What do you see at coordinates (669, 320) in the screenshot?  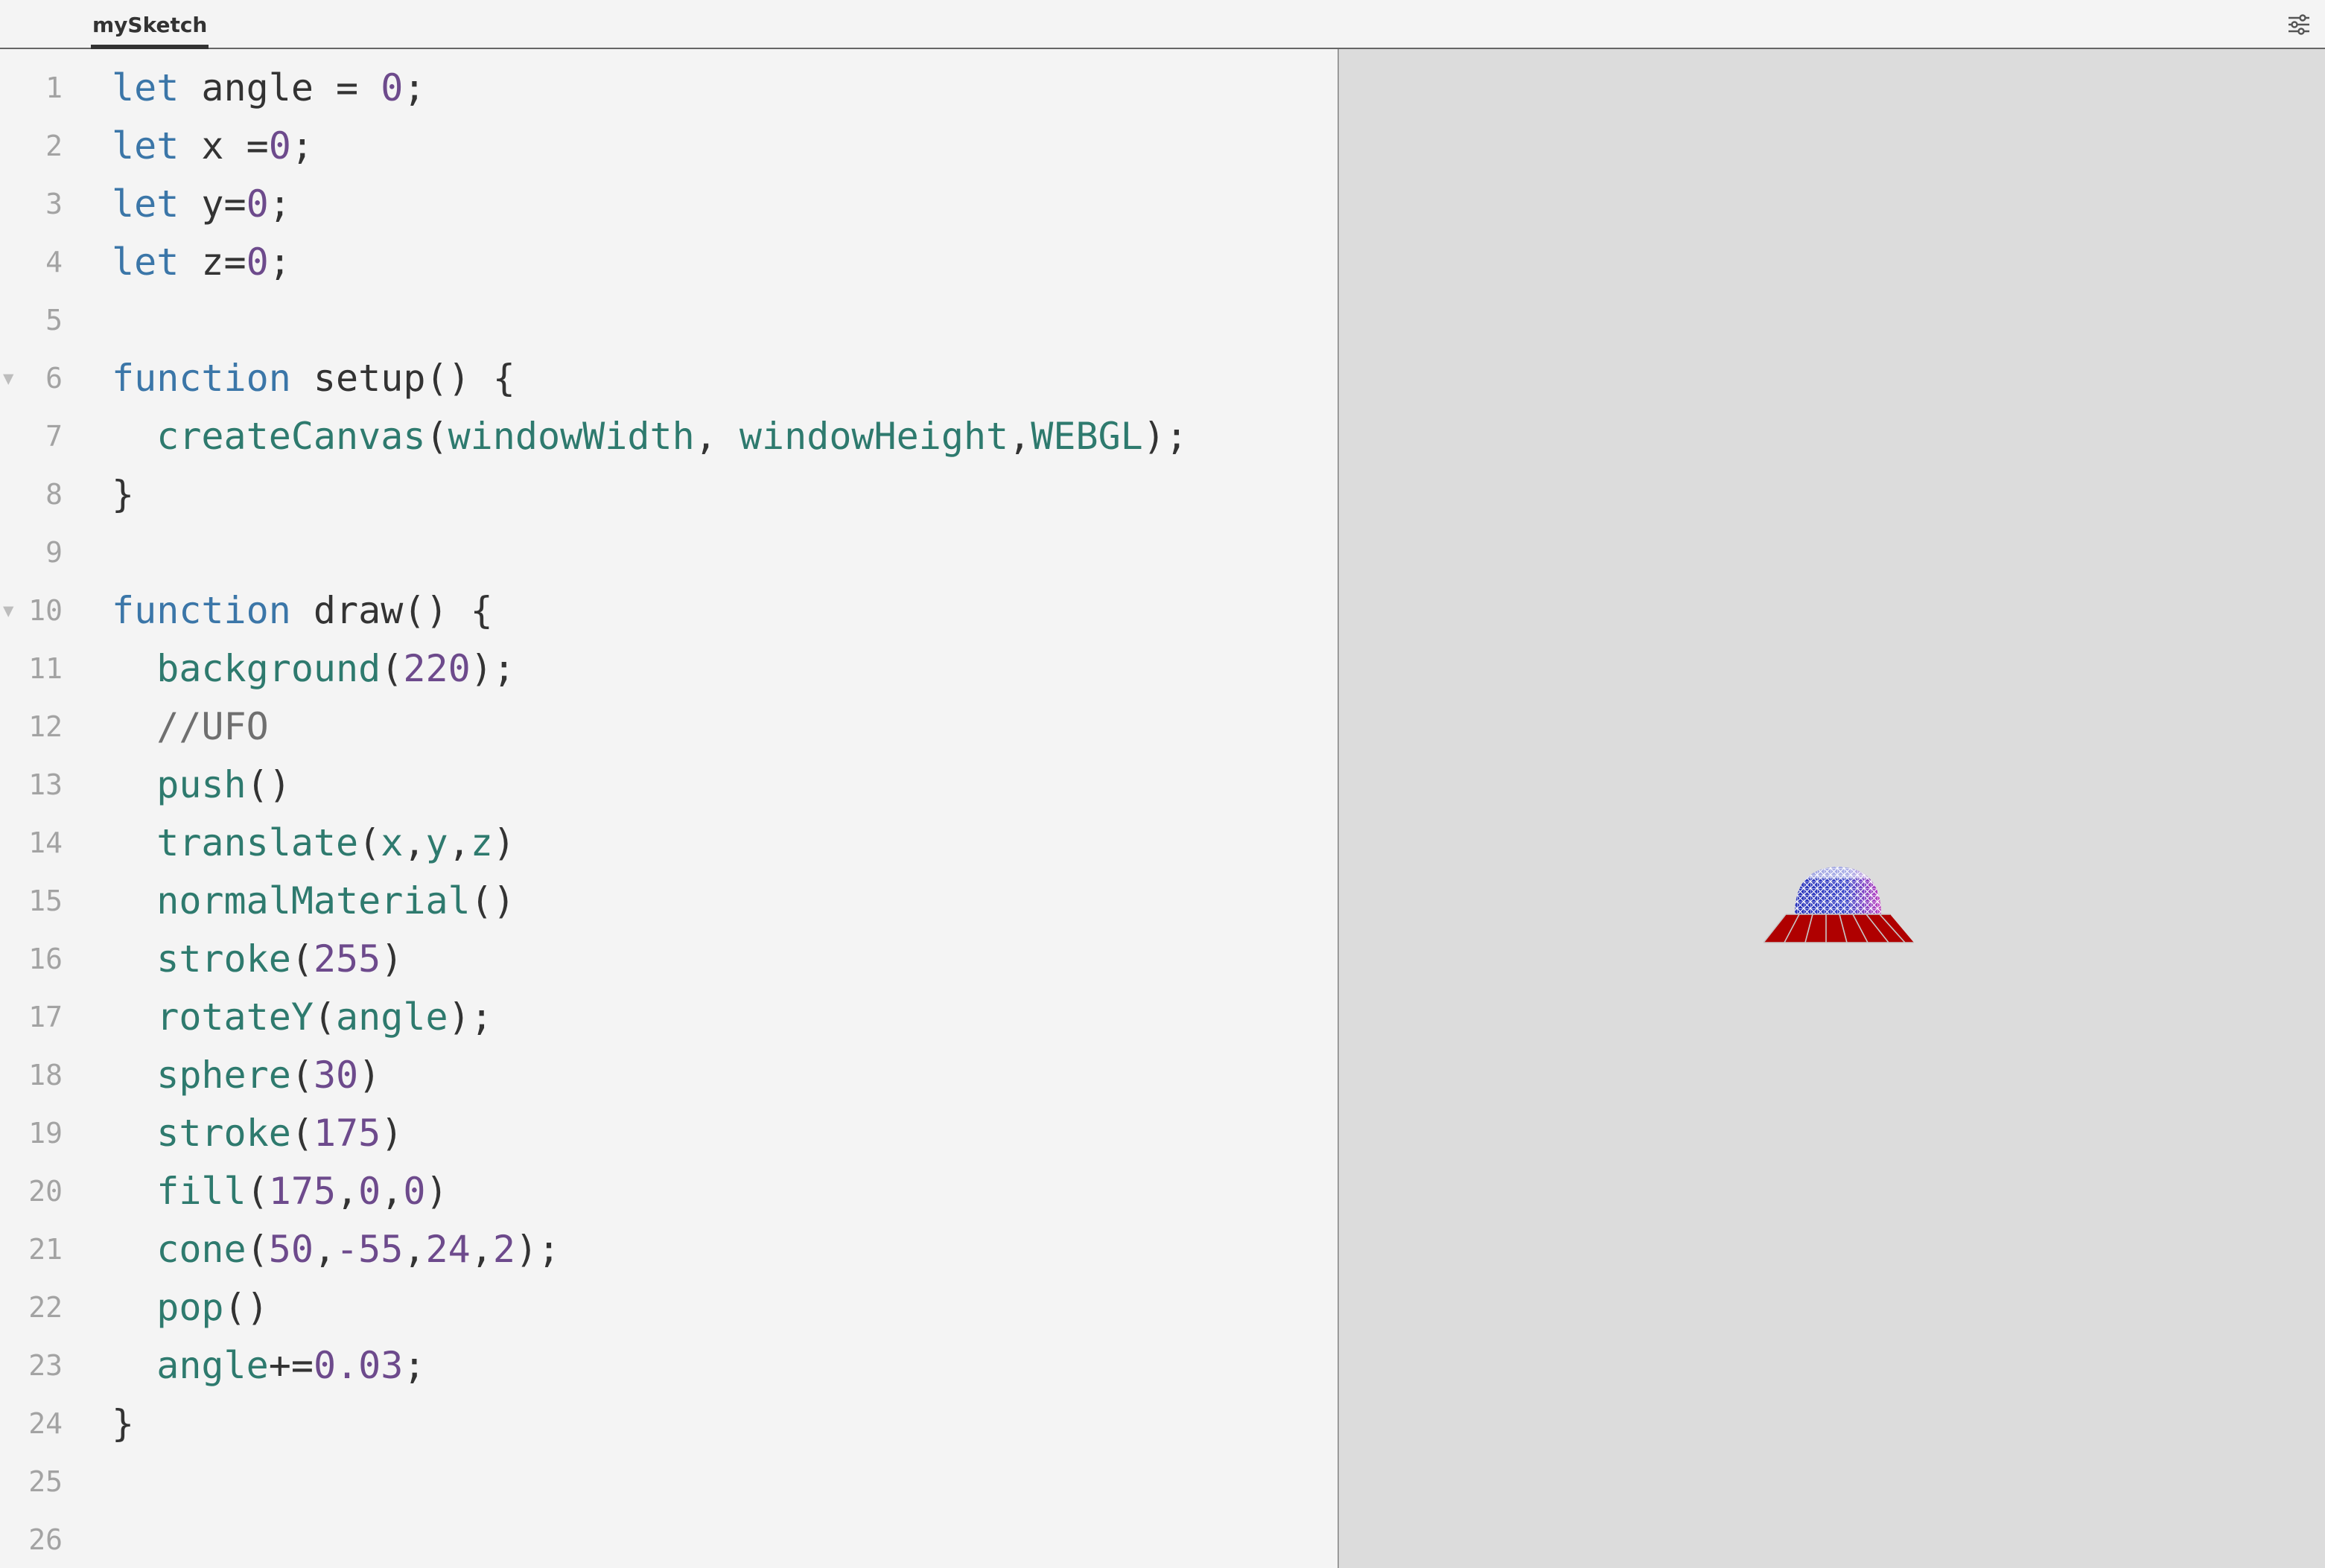 I see `code-line: 5` at bounding box center [669, 320].